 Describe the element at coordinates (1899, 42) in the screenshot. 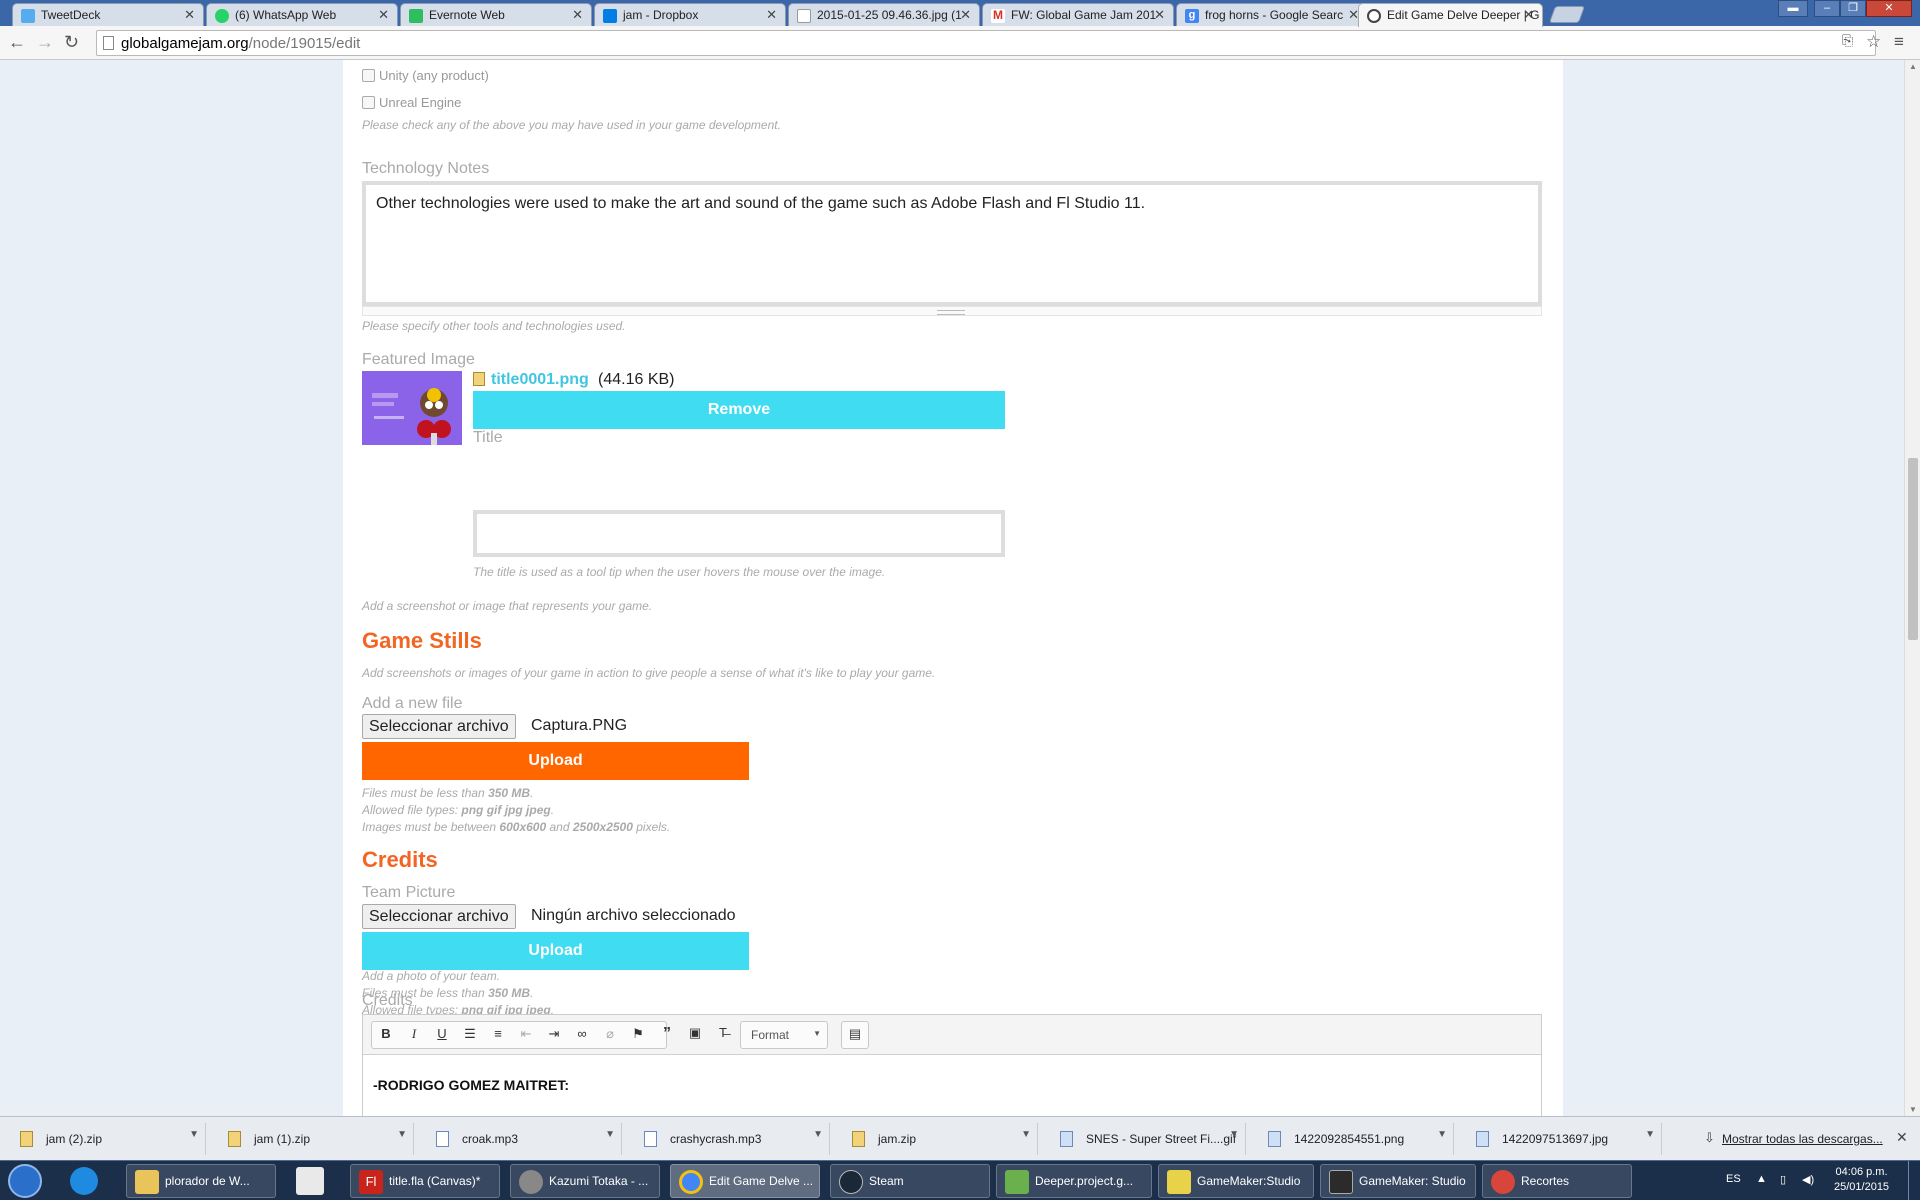

I see `menu-icon: ≡` at that location.